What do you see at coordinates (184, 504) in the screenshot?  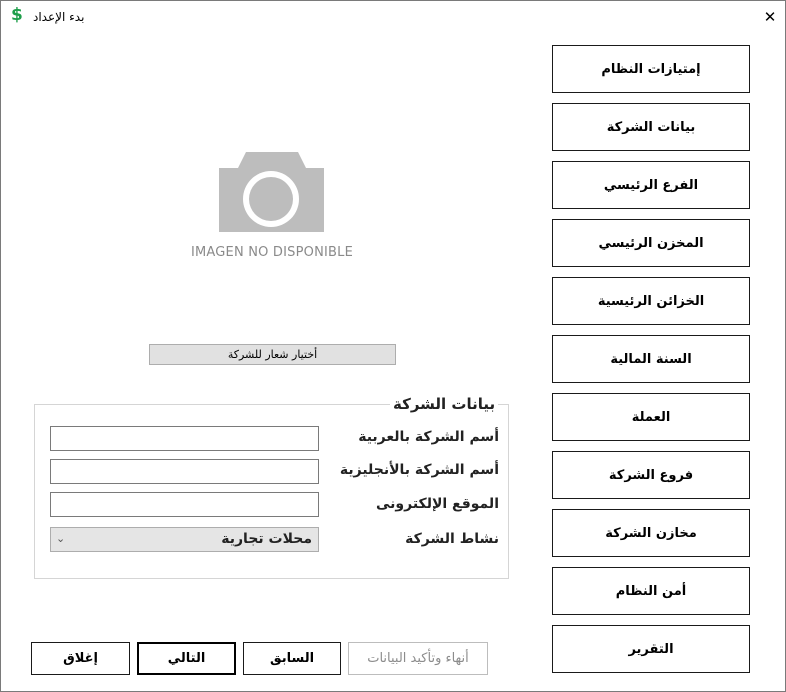 I see `website-input` at bounding box center [184, 504].